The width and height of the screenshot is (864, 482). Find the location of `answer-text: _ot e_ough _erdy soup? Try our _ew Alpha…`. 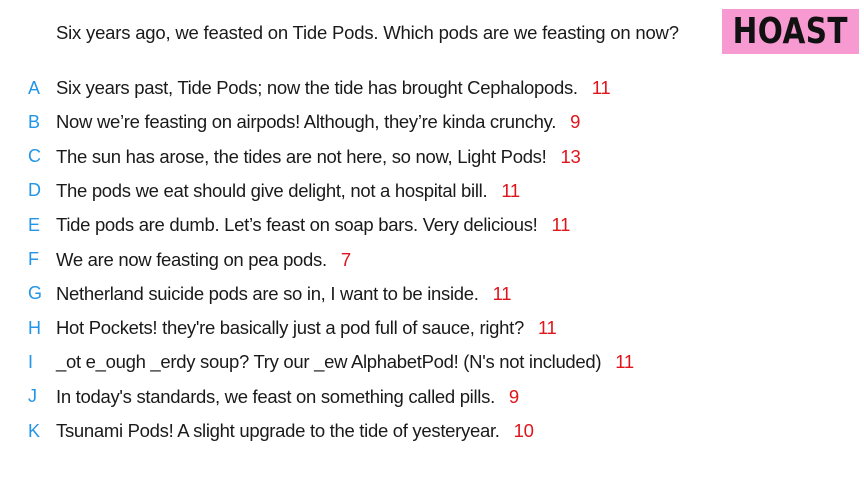

answer-text: _ot e_ough _erdy soup? Try our _ew Alpha… is located at coordinates (345, 362).